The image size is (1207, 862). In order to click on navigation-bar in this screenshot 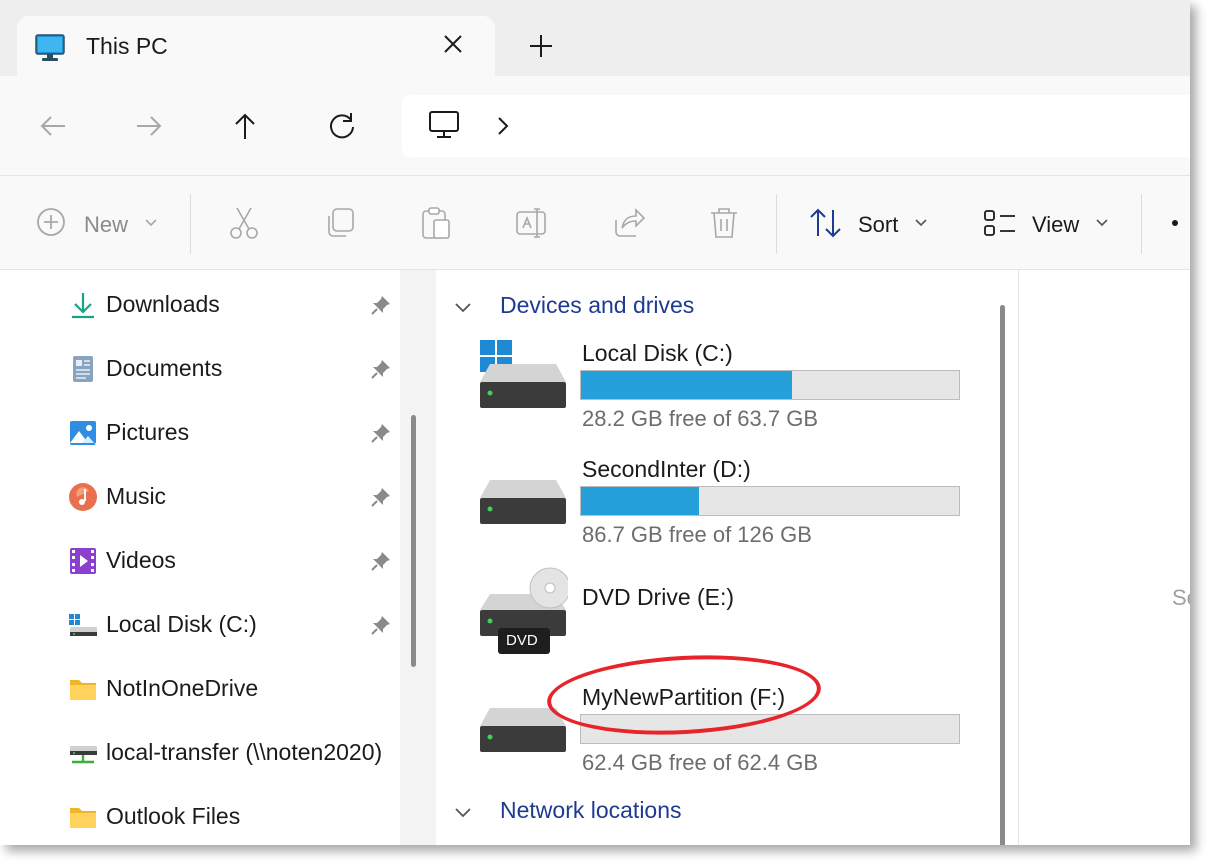, I will do `click(595, 126)`.